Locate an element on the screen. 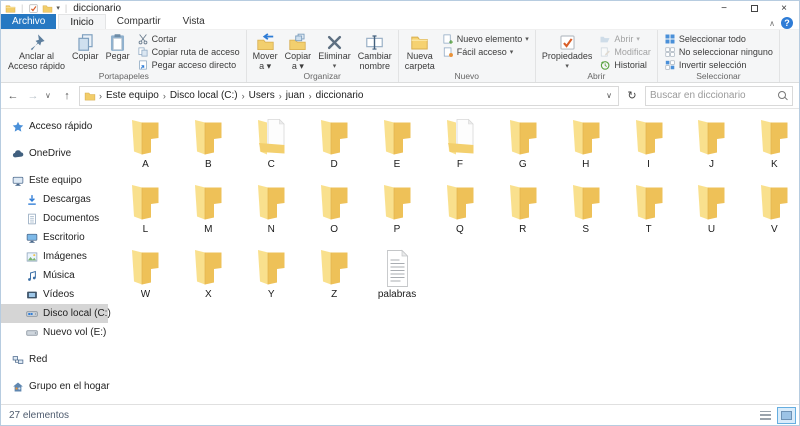 The width and height of the screenshot is (800, 426). thumbnails-view-button is located at coordinates (786, 415).